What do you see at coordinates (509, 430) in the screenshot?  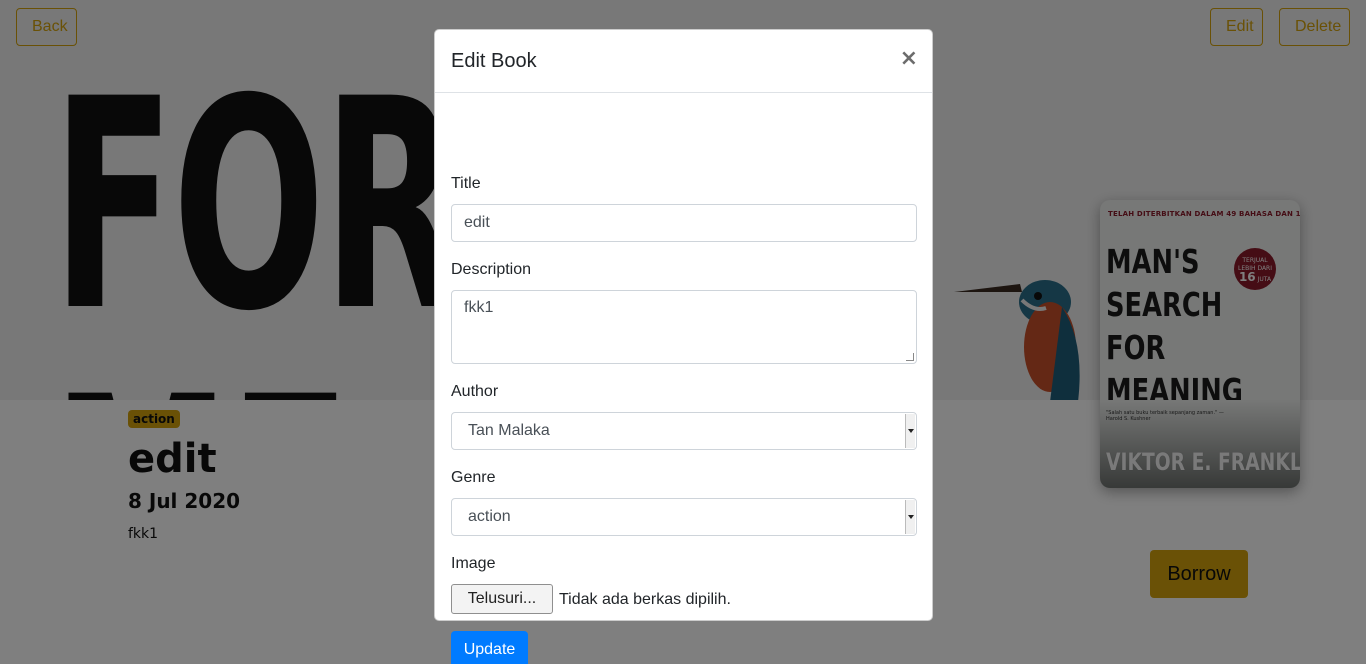 I see `author-selected-value: Tan Malaka` at bounding box center [509, 430].